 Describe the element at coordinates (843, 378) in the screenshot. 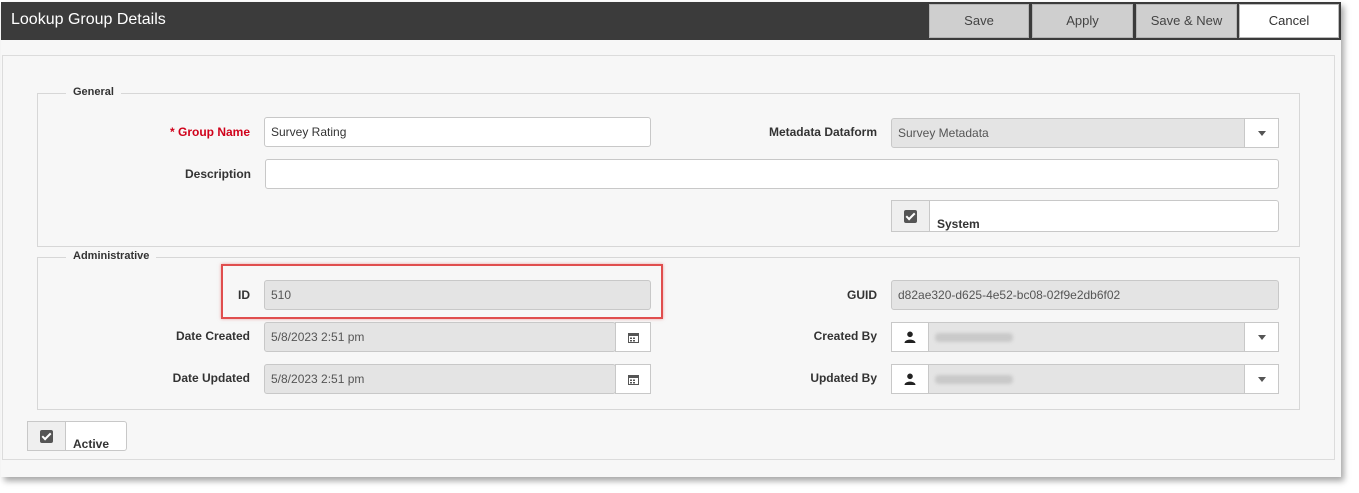

I see `updated-by-label: Updated By` at that location.